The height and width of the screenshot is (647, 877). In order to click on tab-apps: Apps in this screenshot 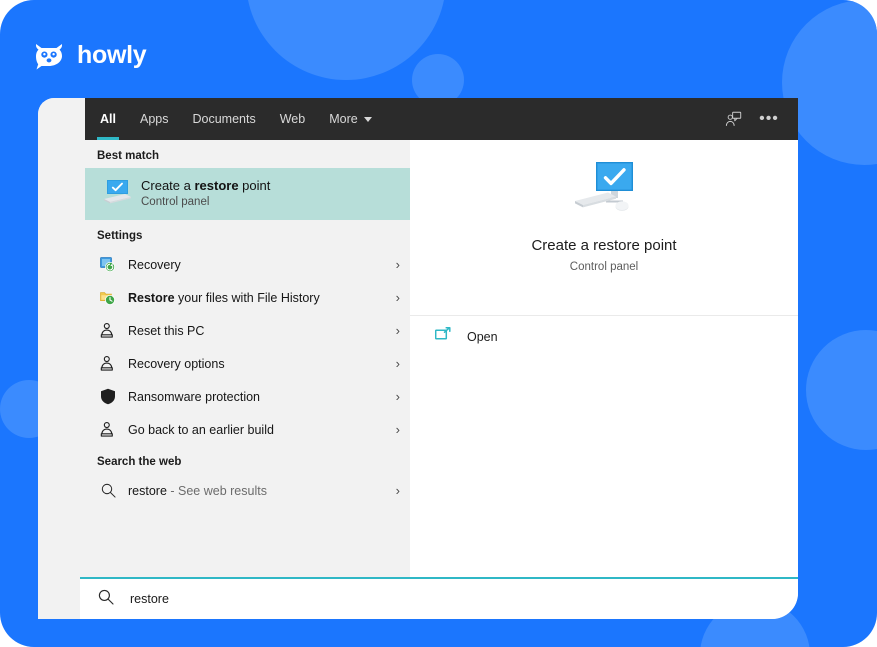, I will do `click(154, 119)`.